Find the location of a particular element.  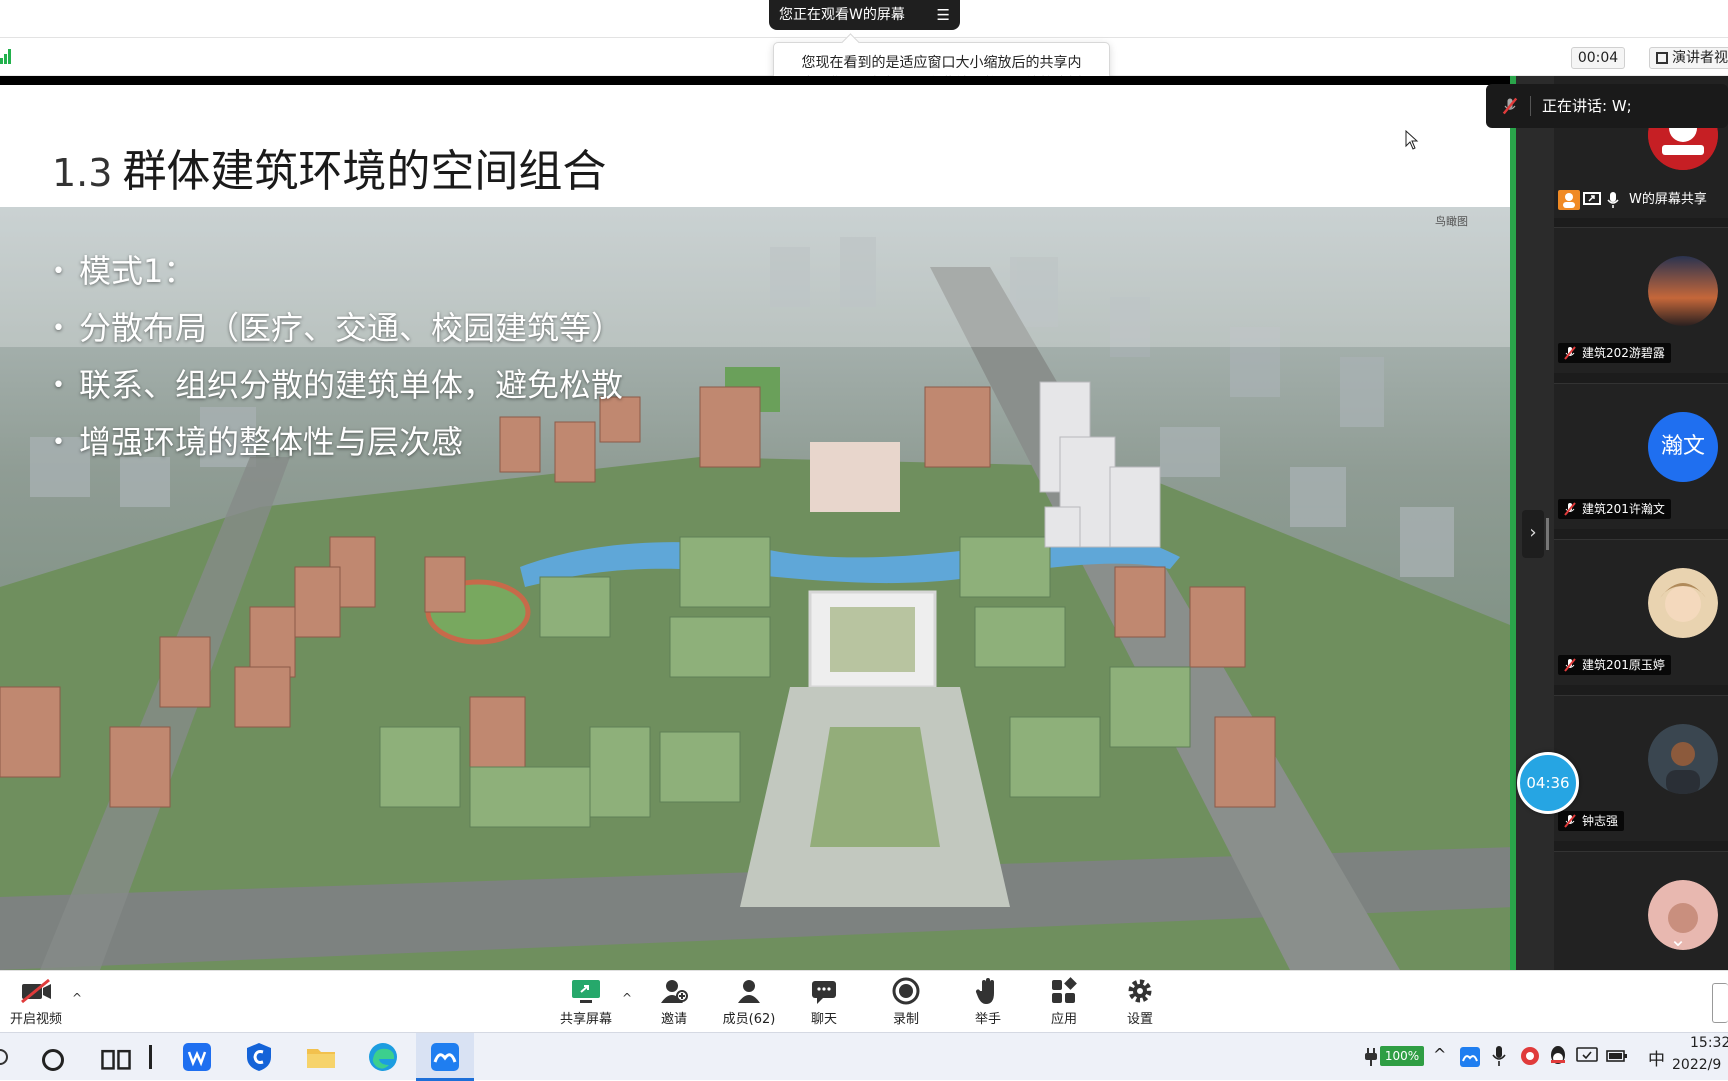

display-tray-icon is located at coordinates (1587, 1056).